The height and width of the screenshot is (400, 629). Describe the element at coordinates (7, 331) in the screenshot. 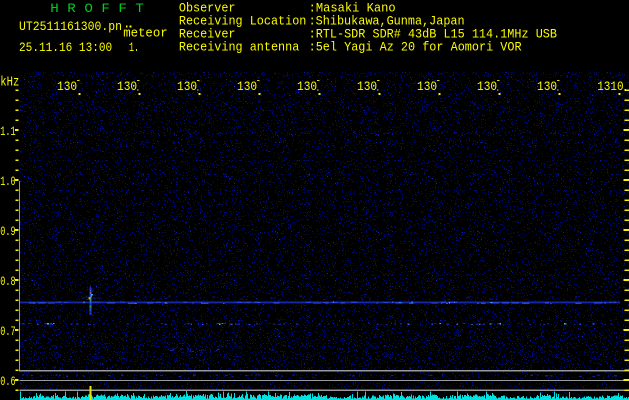

I see `svg-text: 0.7` at that location.